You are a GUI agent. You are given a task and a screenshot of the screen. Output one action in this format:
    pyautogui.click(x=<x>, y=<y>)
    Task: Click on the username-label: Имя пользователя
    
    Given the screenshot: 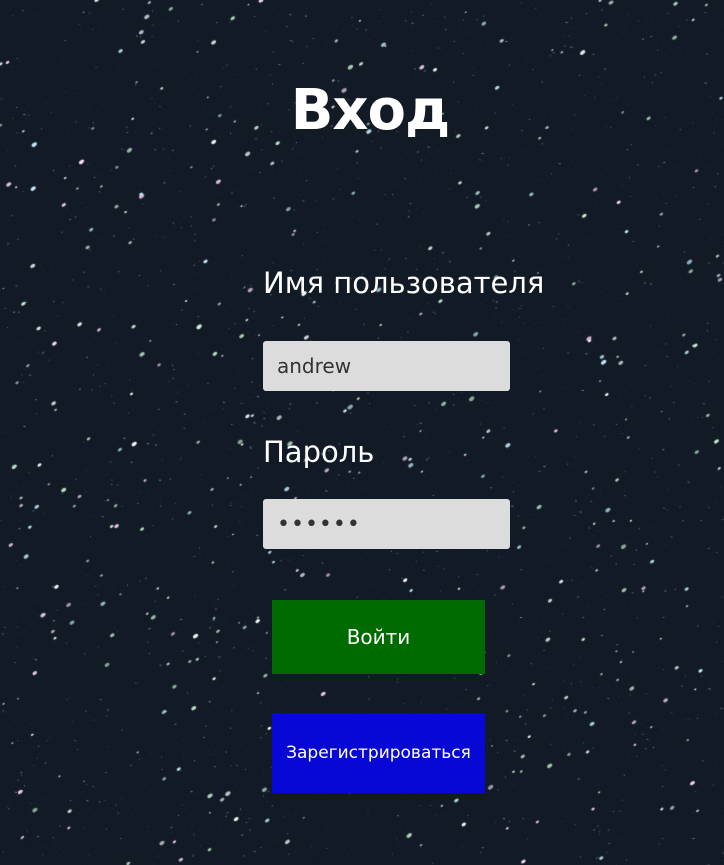 What is the action you would take?
    pyautogui.click(x=404, y=283)
    